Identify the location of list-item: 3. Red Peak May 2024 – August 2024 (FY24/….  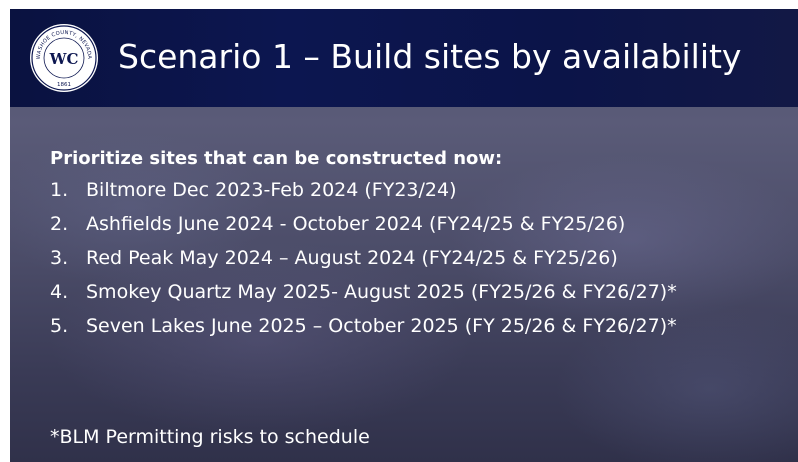
(363, 258).